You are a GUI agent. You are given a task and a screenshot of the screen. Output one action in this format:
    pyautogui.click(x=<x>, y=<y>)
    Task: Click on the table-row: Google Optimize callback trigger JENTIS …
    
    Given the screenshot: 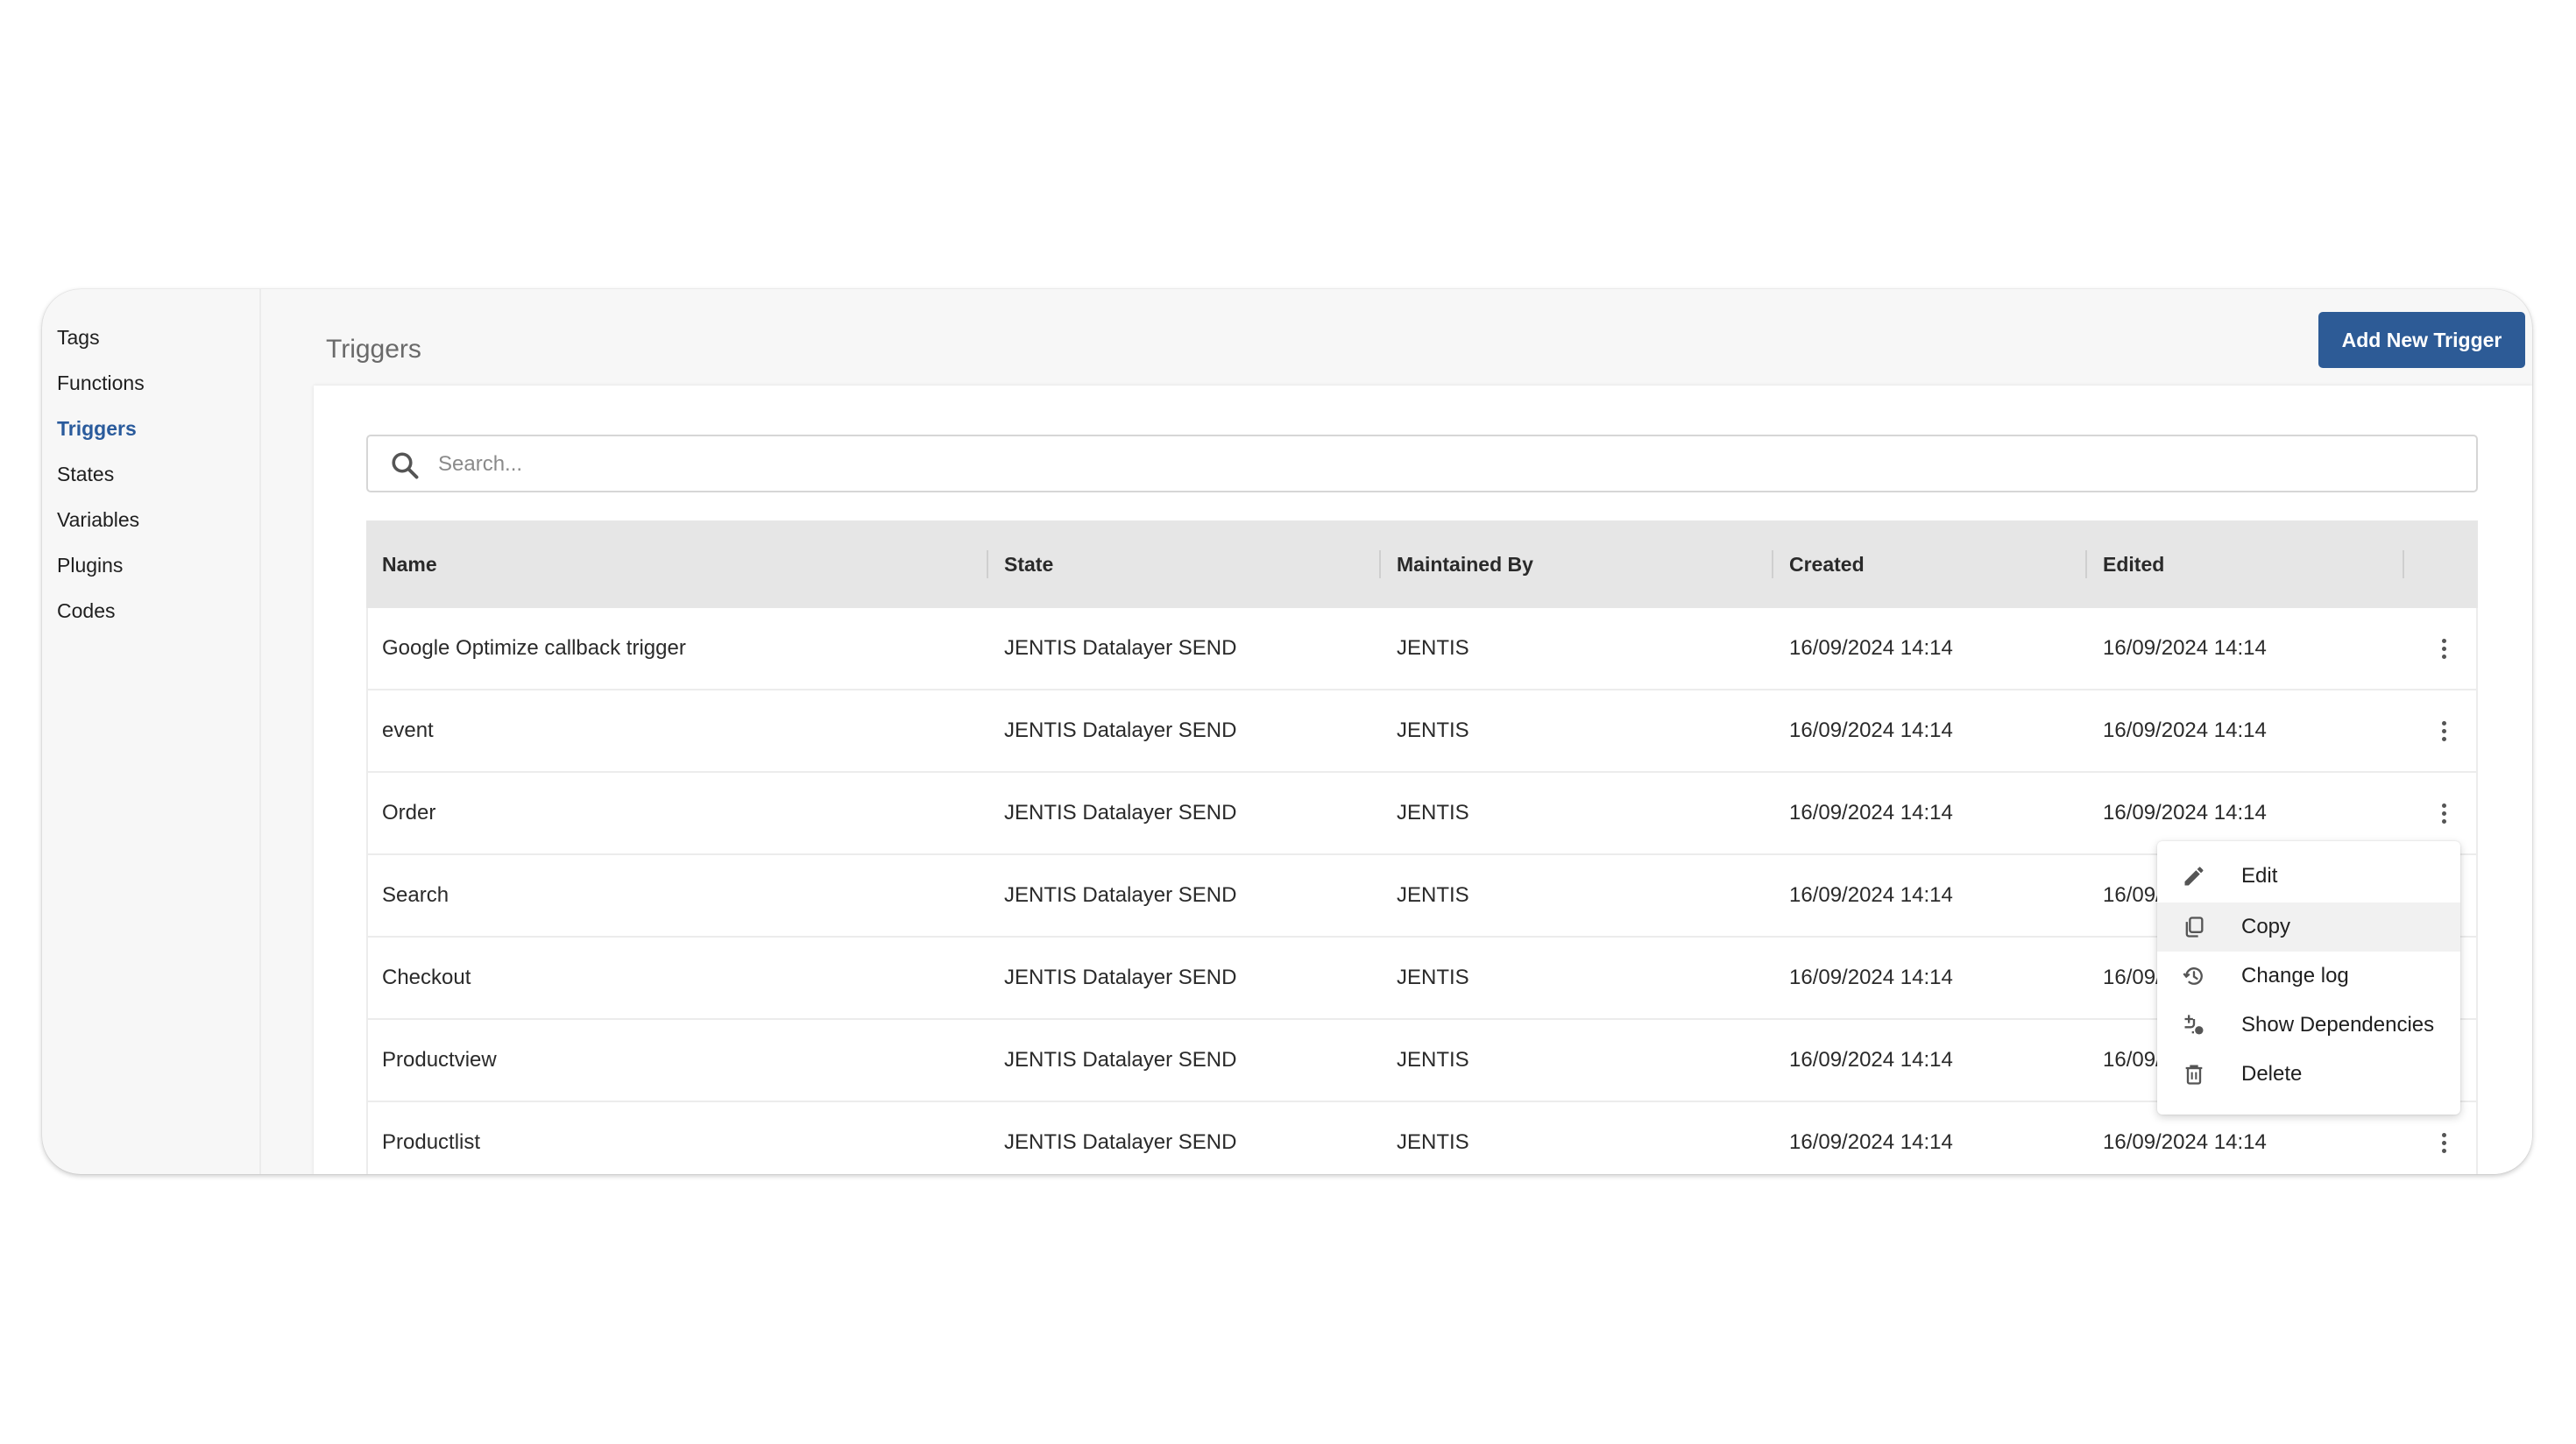 What is the action you would take?
    pyautogui.click(x=1422, y=649)
    